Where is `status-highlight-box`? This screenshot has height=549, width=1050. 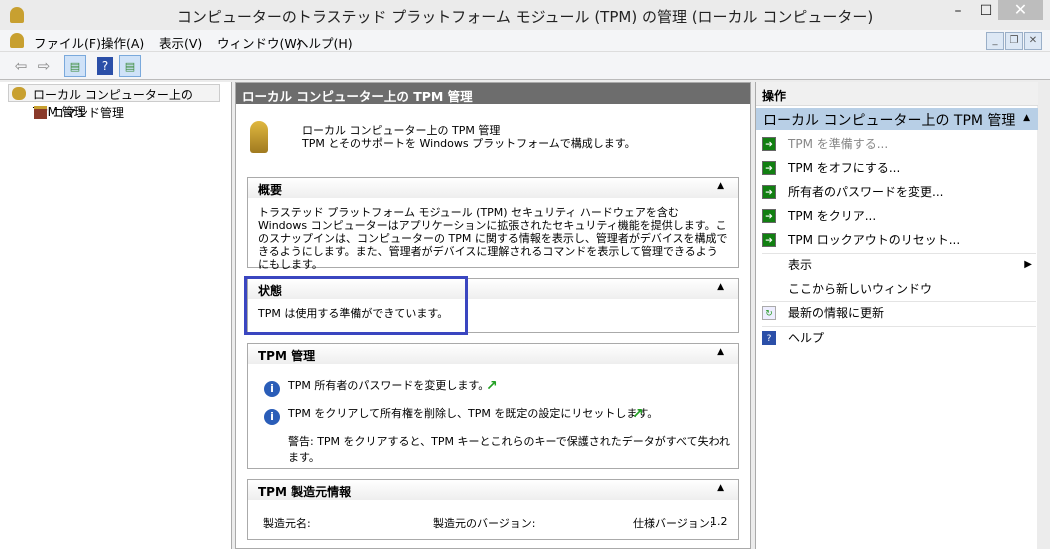
status-highlight-box is located at coordinates (356, 305).